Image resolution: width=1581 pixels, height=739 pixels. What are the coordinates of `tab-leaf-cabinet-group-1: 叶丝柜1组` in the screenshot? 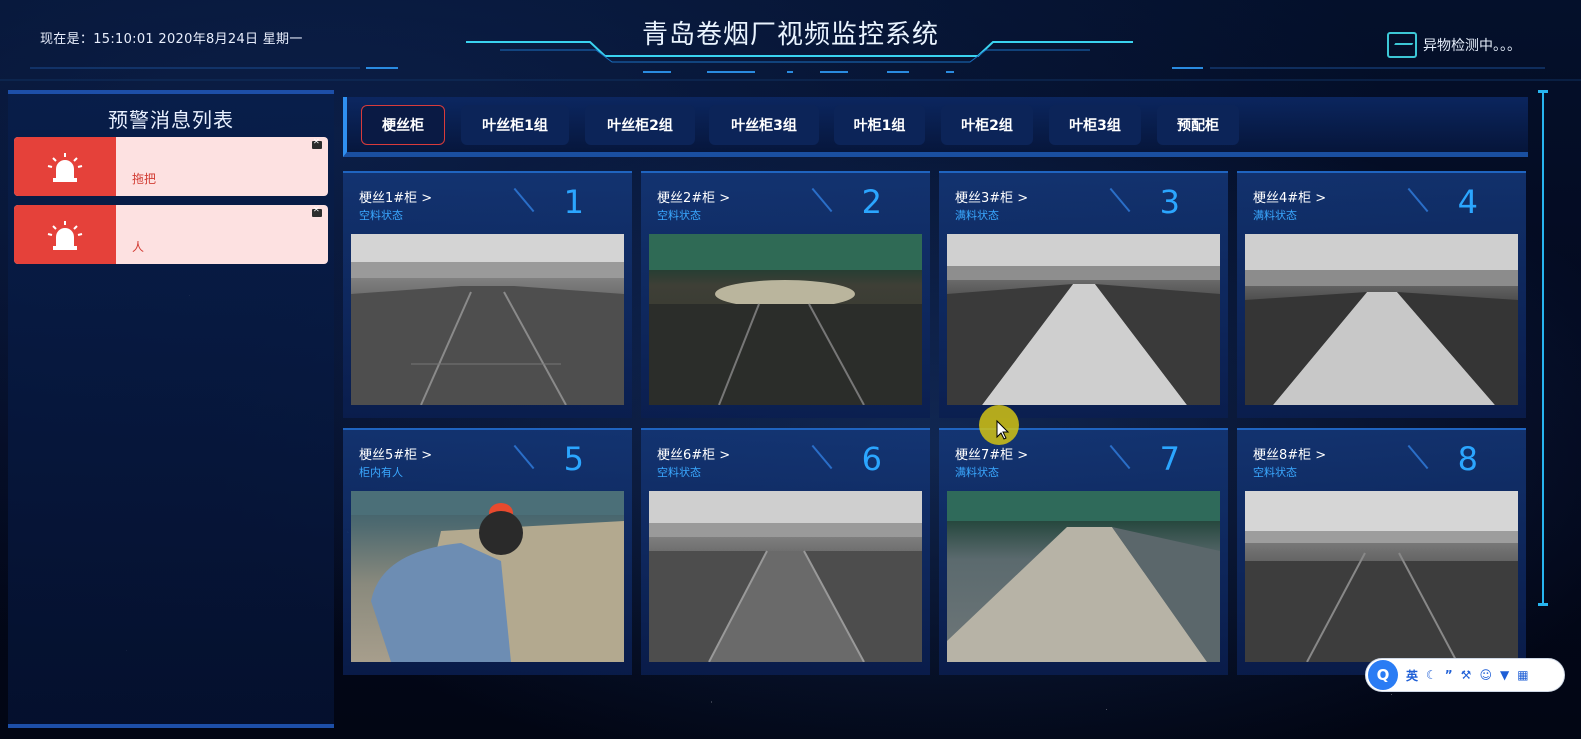 It's located at (515, 125).